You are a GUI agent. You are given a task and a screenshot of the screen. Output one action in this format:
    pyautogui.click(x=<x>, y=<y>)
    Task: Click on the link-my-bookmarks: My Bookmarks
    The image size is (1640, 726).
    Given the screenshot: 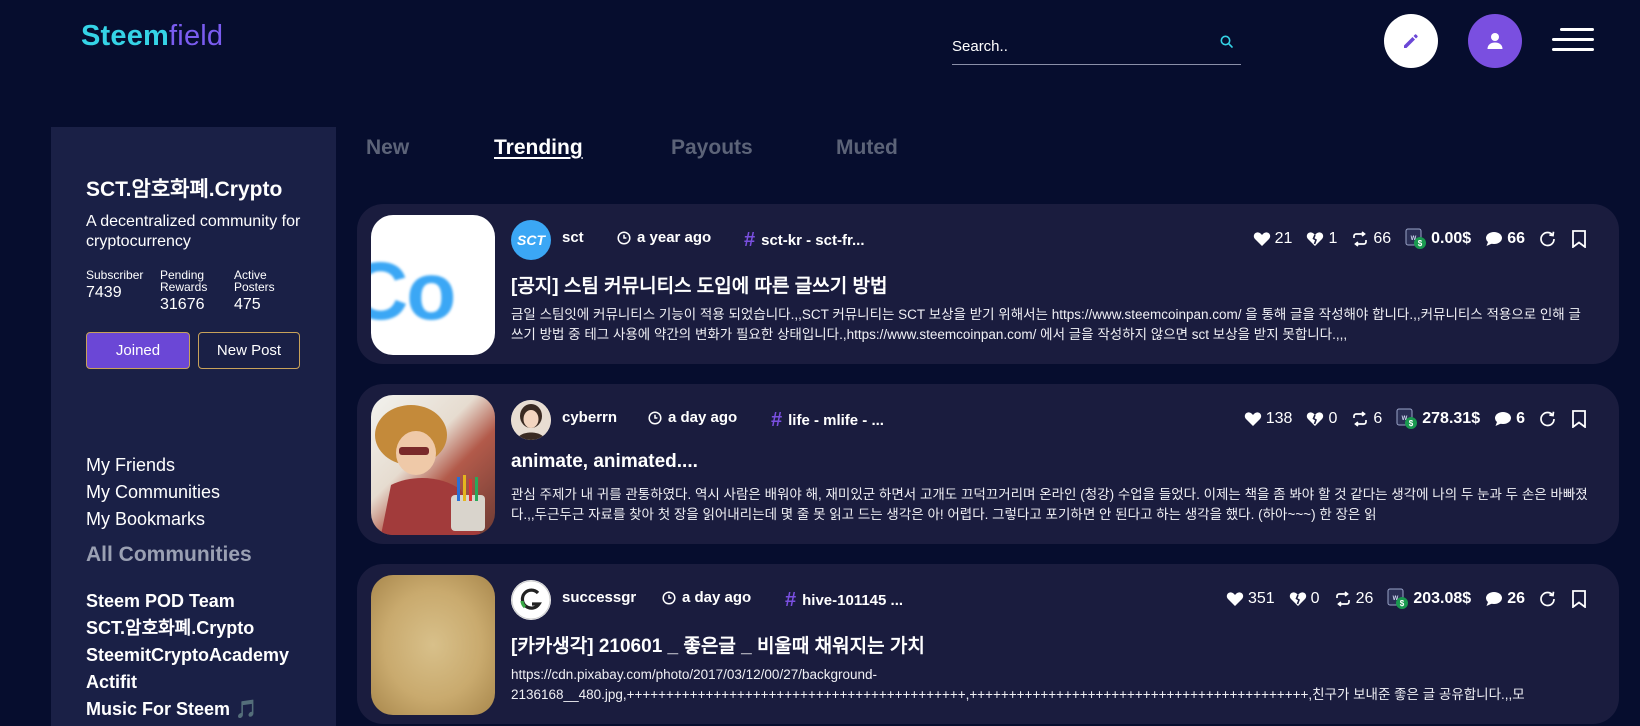 What is the action you would take?
    pyautogui.click(x=153, y=519)
    